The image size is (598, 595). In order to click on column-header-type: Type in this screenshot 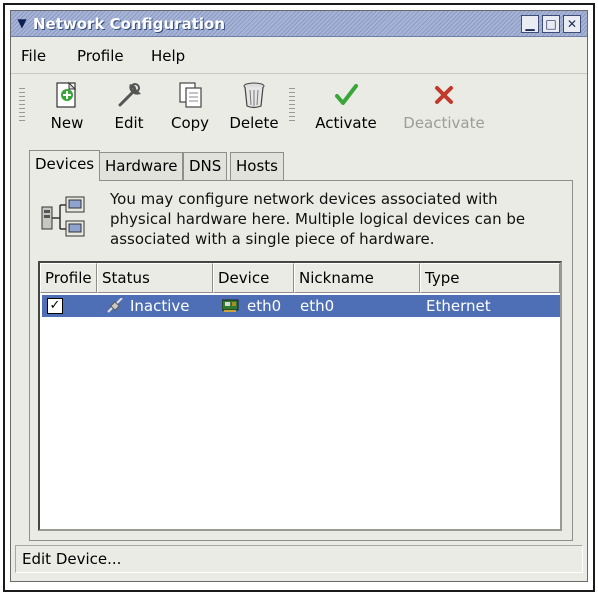, I will do `click(490, 278)`.